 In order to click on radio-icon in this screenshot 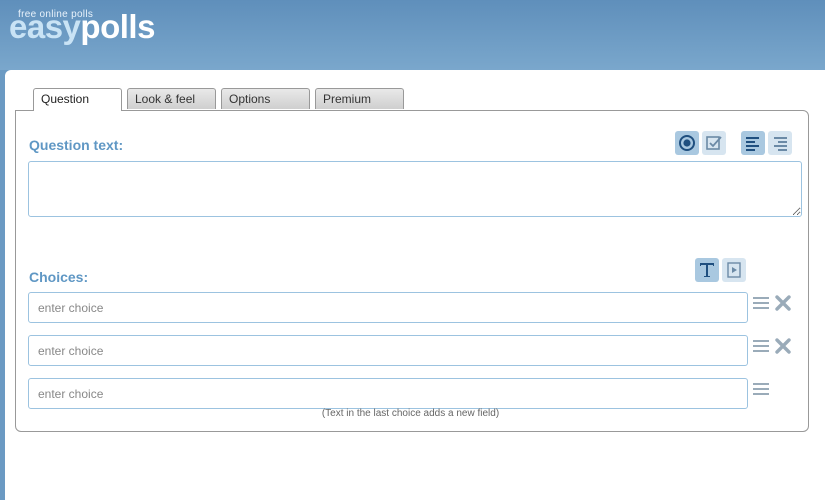, I will do `click(687, 143)`.